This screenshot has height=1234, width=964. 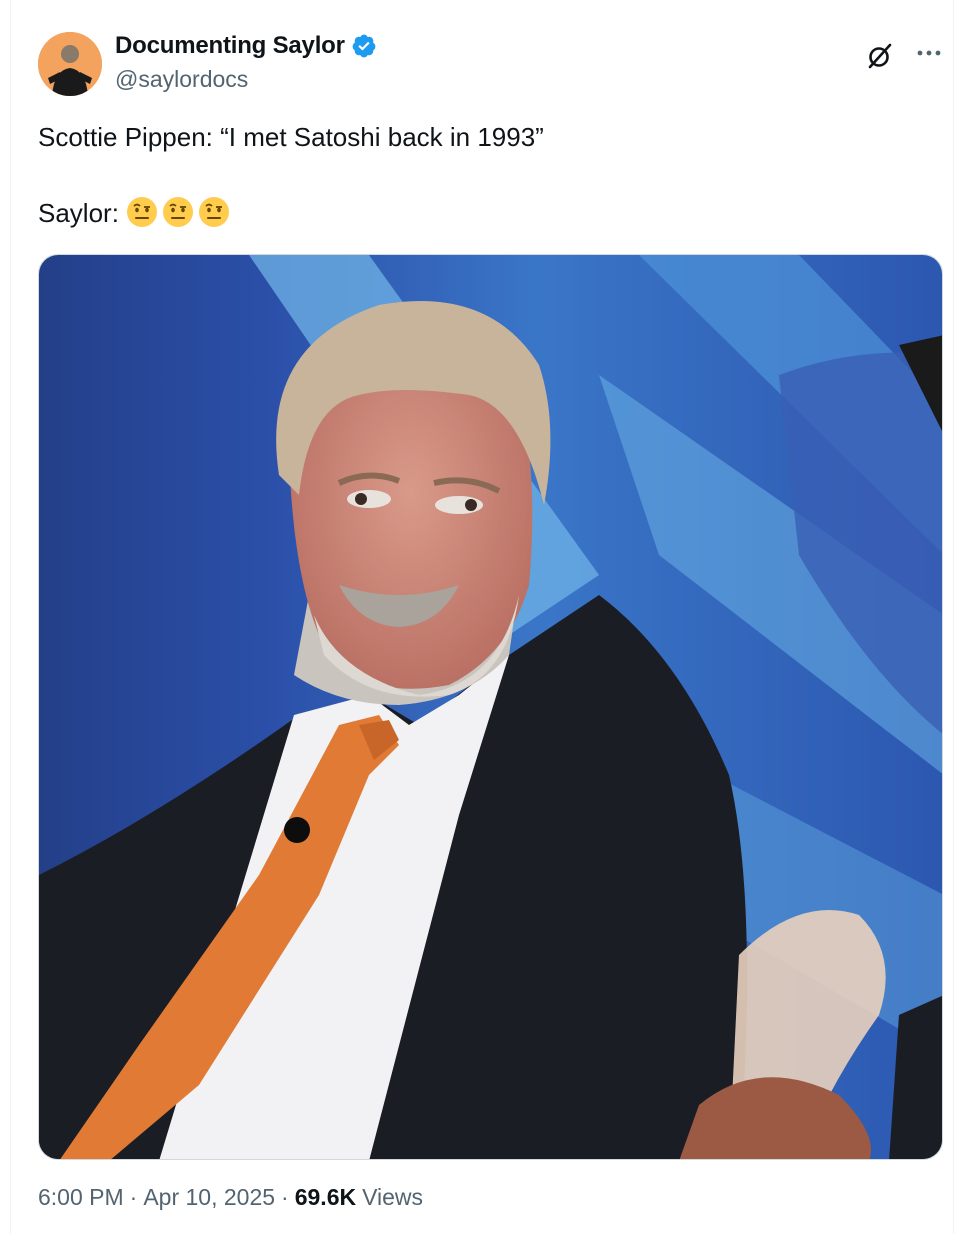 I want to click on tweet-date: Apr 10, 2025, so click(x=209, y=1197).